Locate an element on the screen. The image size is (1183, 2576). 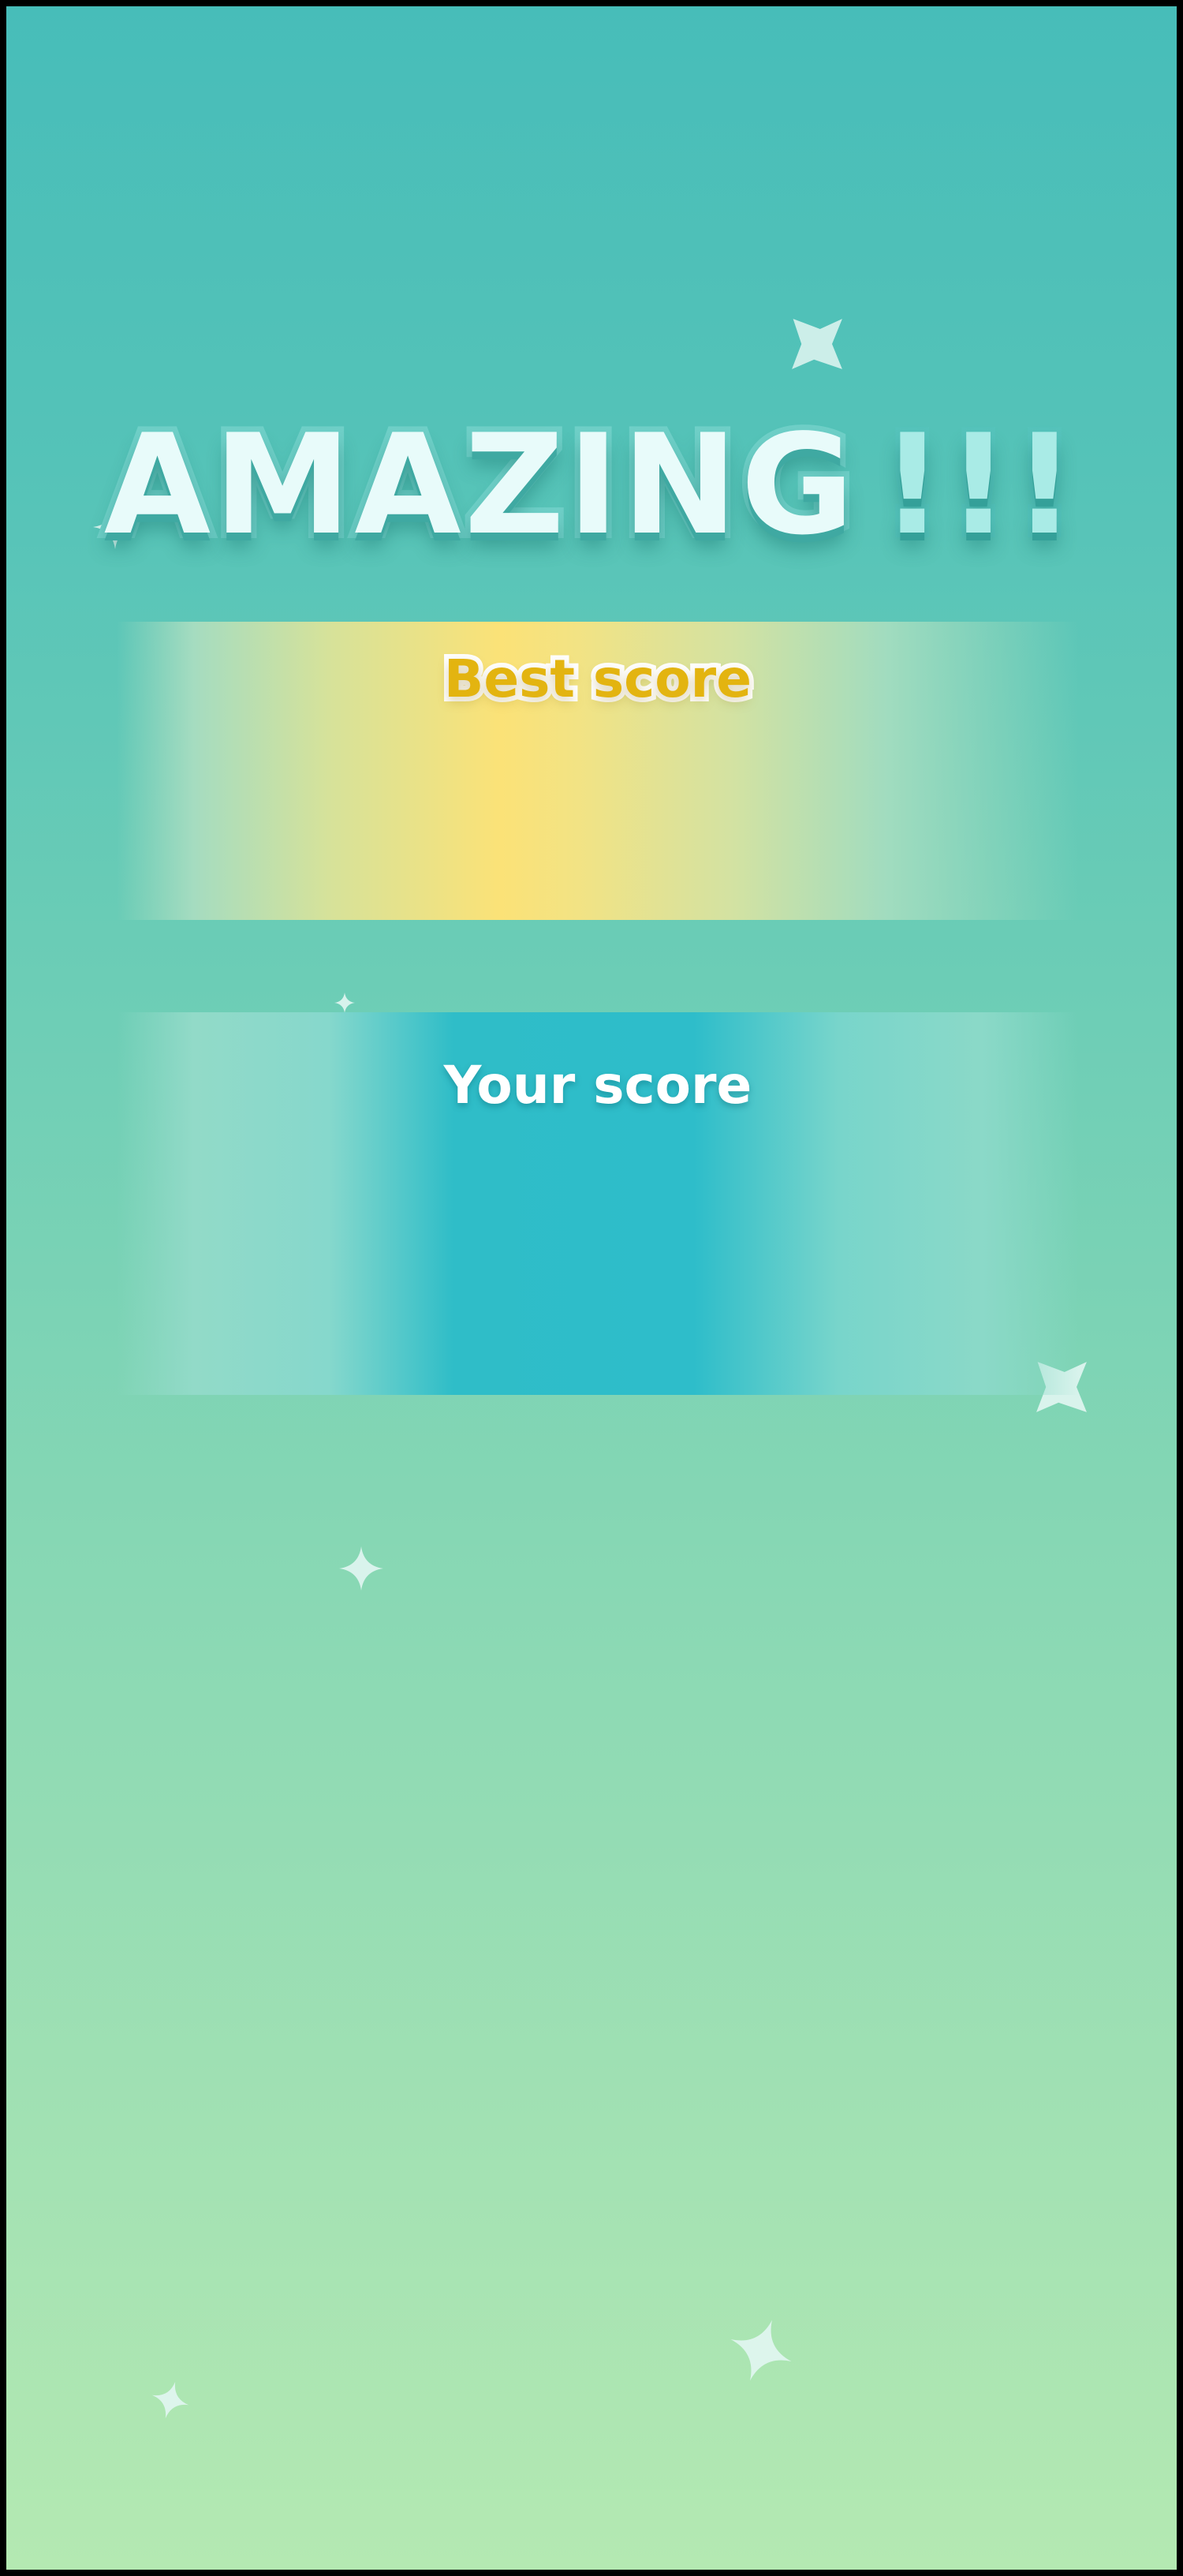
best-score-panel: Best score is located at coordinates (598, 771).